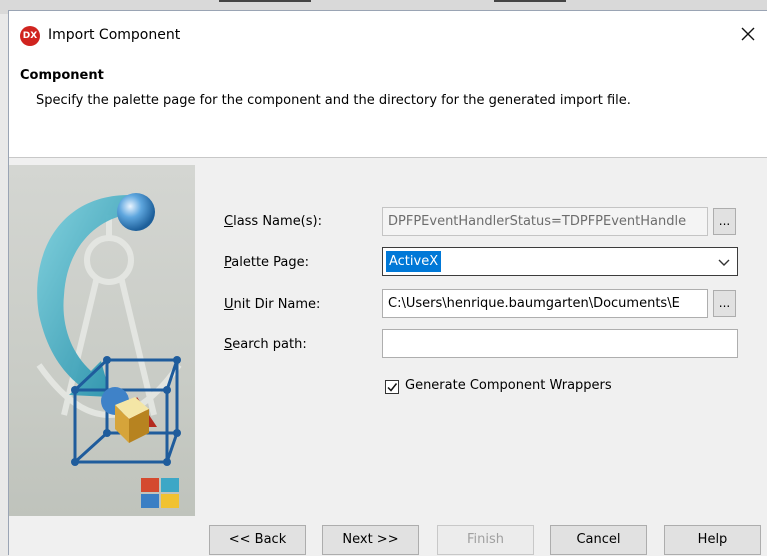 This screenshot has width=767, height=556. I want to click on close-icon, so click(748, 34).